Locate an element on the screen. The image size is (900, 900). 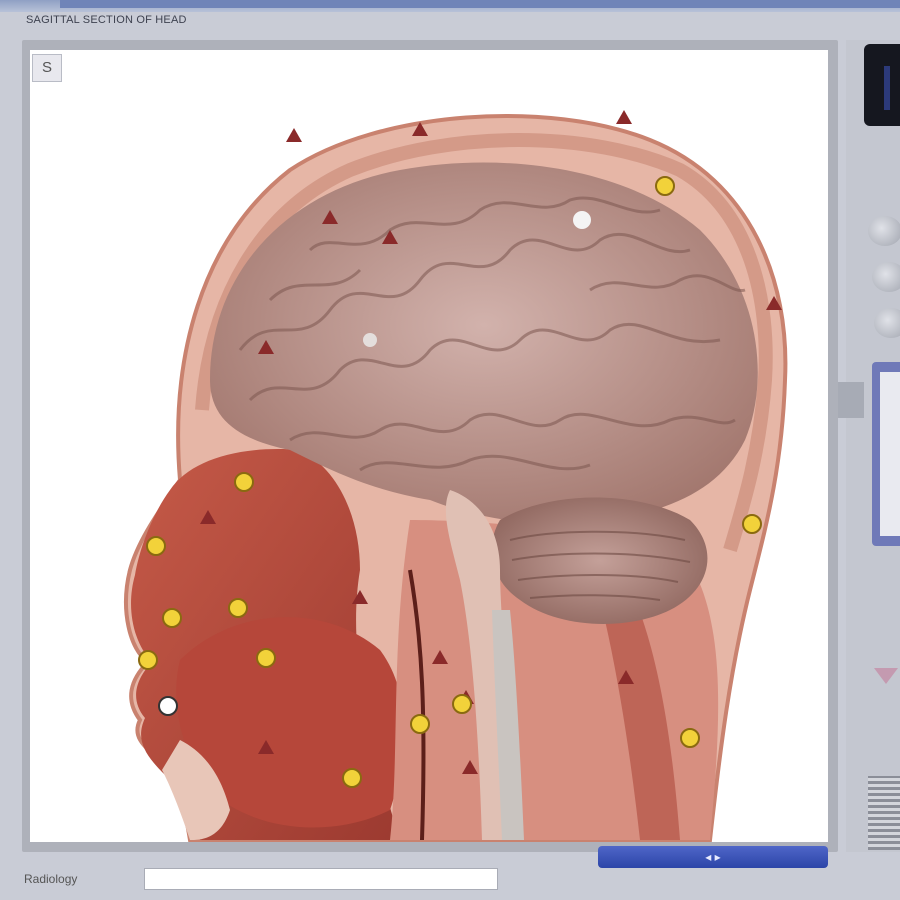
window-title: SAGITTAL SECTION OF HEAD is located at coordinates (106, 20).